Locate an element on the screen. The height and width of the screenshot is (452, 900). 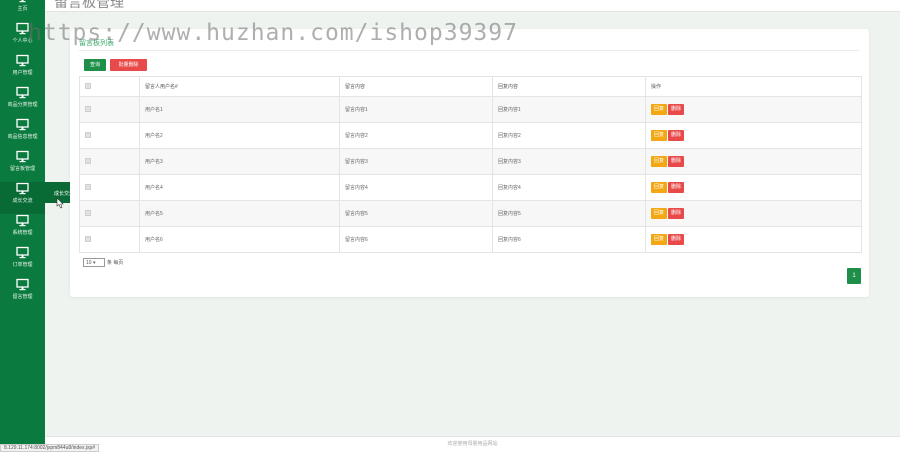
page-size-control: 10 ▾ 条 每页 is located at coordinates (103, 262).